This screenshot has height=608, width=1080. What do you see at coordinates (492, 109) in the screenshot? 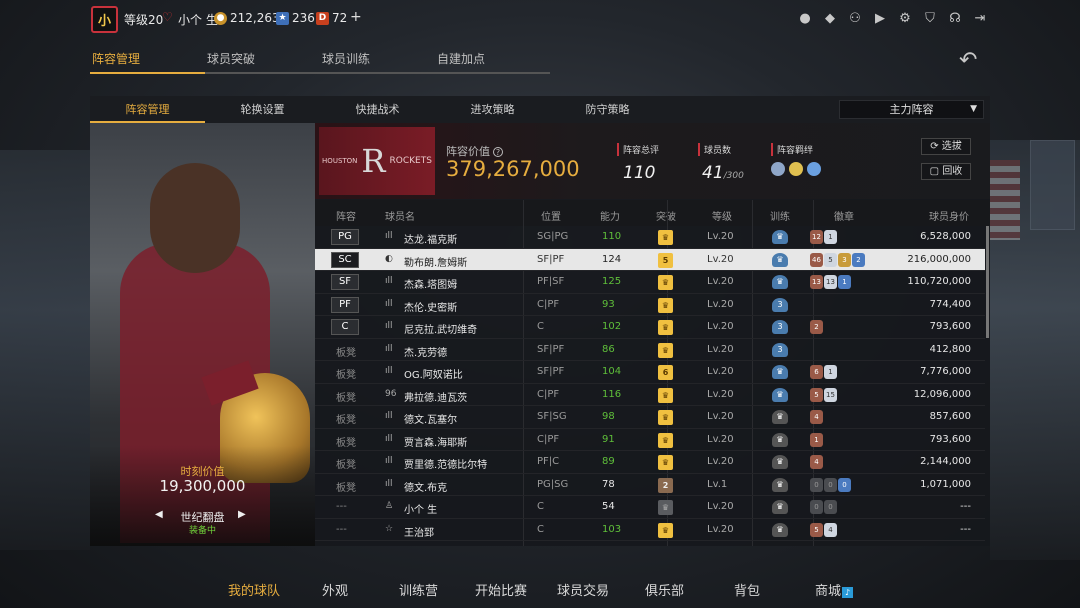
I see `subtab-offense-strategy: 进攻策略` at bounding box center [492, 109].